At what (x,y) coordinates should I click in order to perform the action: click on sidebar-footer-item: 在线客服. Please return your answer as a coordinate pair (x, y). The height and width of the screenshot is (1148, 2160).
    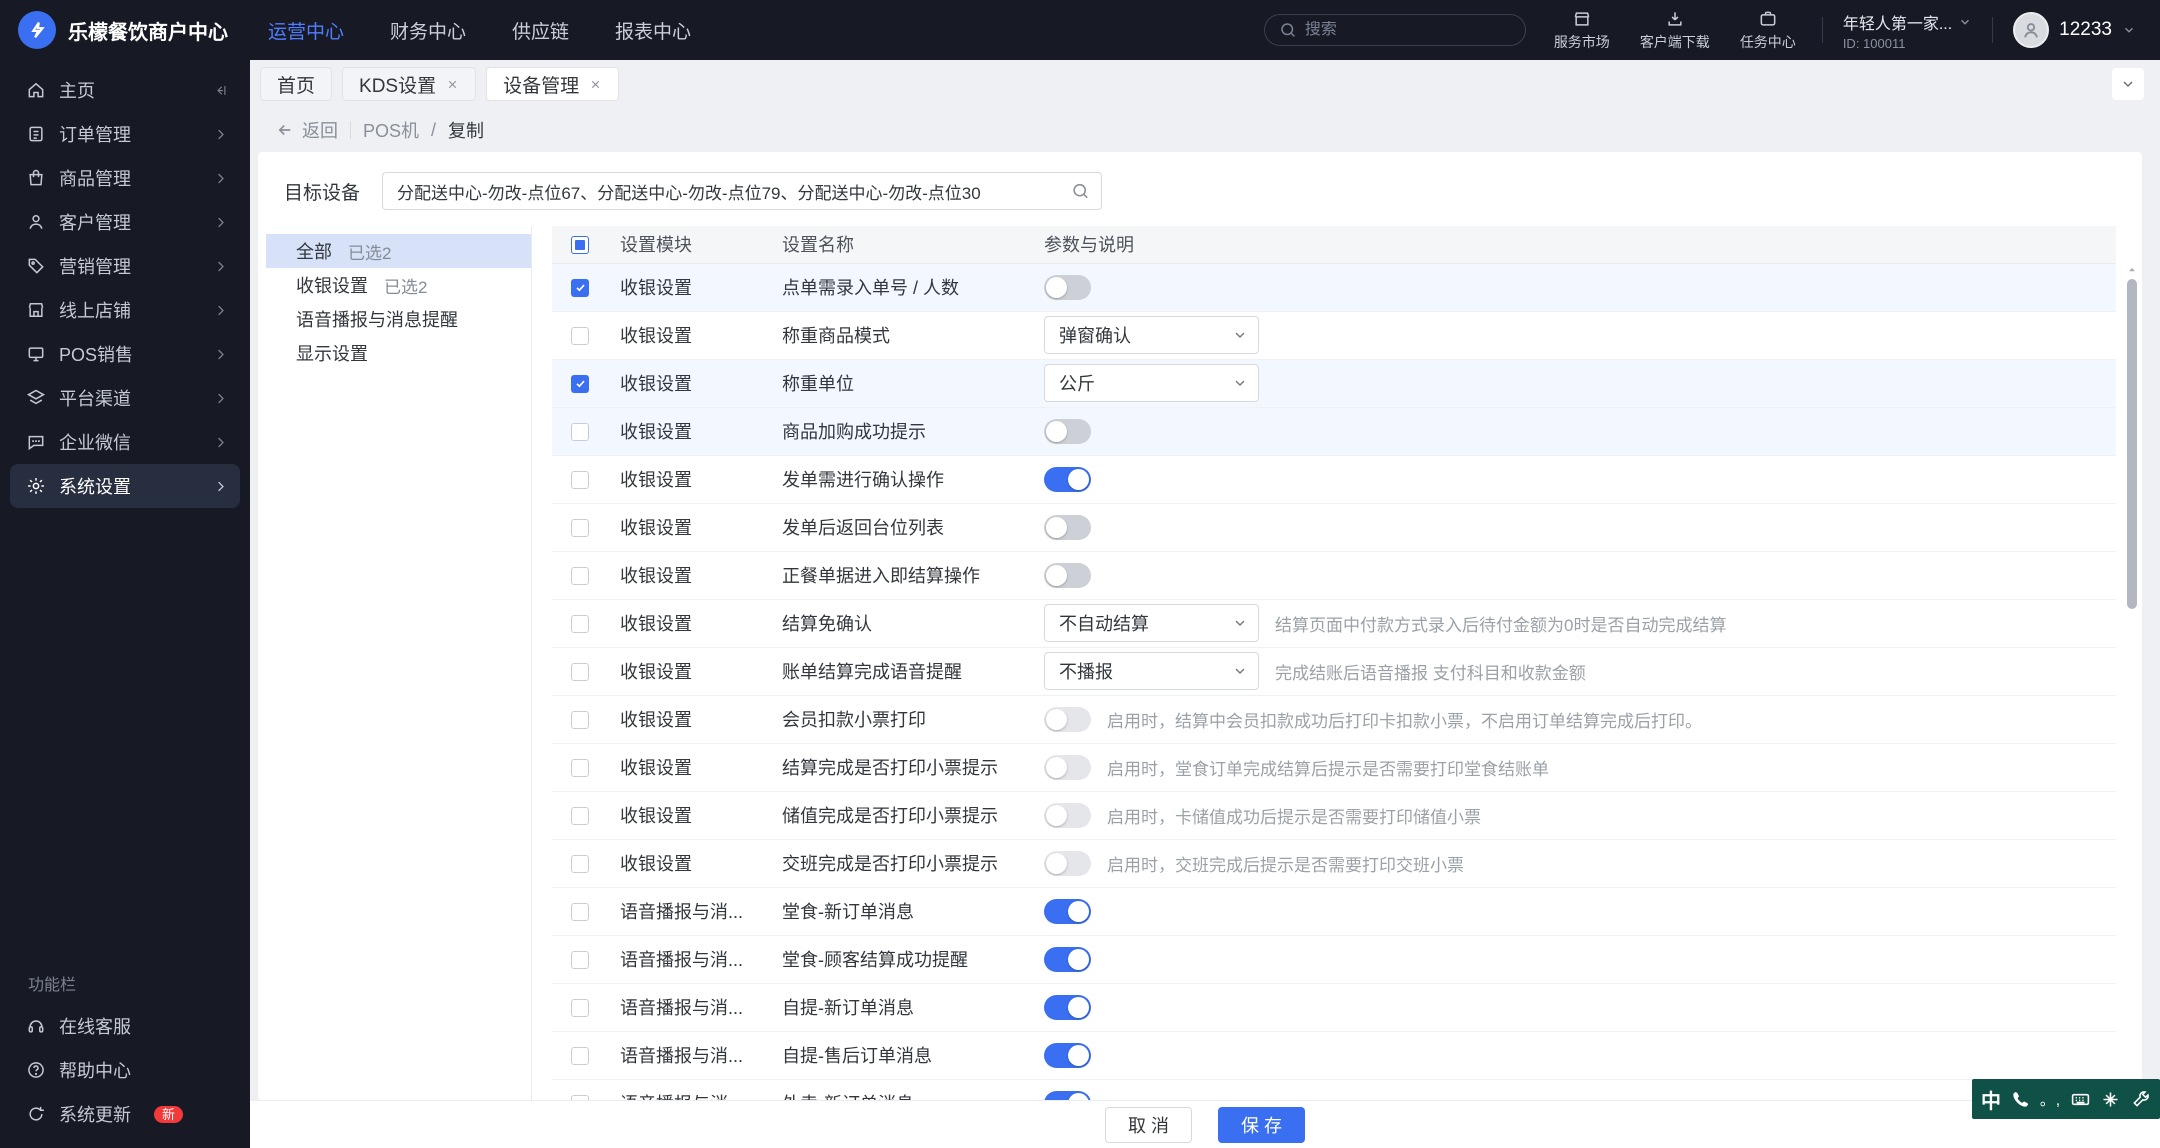
    Looking at the image, I should click on (125, 1026).